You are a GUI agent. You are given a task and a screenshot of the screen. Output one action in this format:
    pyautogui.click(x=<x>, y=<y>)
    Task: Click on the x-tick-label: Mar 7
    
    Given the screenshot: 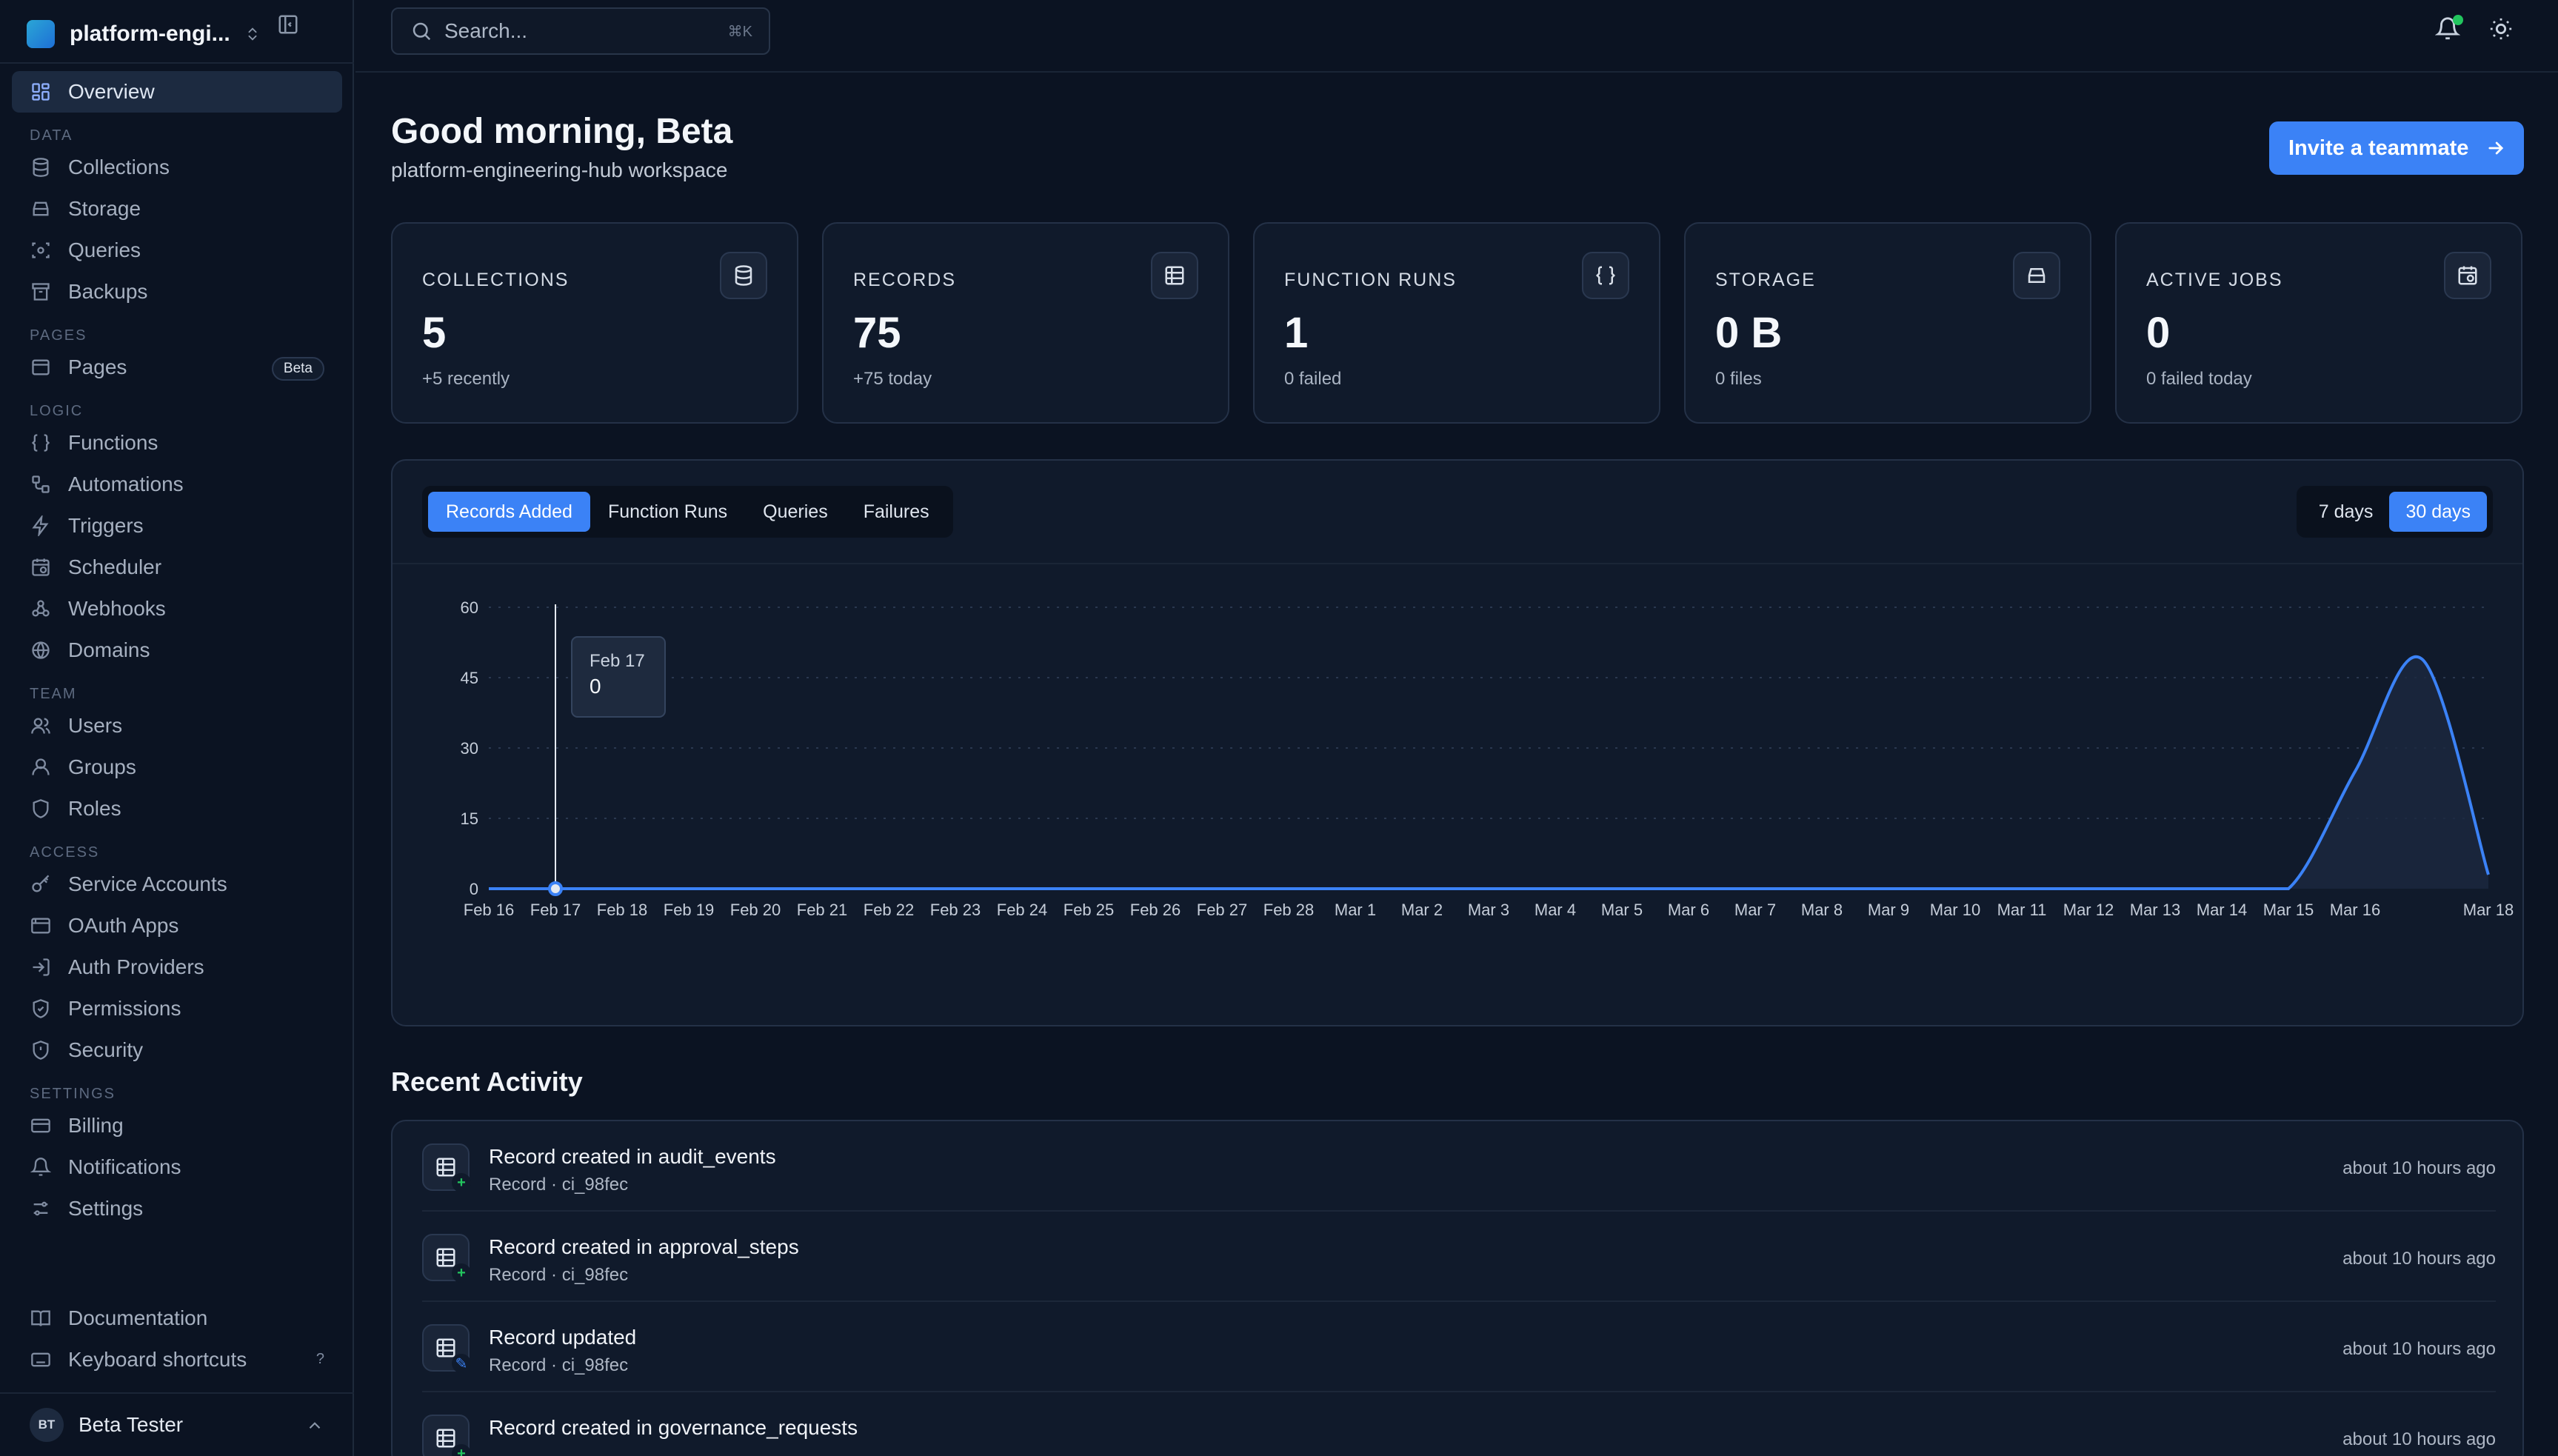 What is the action you would take?
    pyautogui.click(x=1755, y=910)
    